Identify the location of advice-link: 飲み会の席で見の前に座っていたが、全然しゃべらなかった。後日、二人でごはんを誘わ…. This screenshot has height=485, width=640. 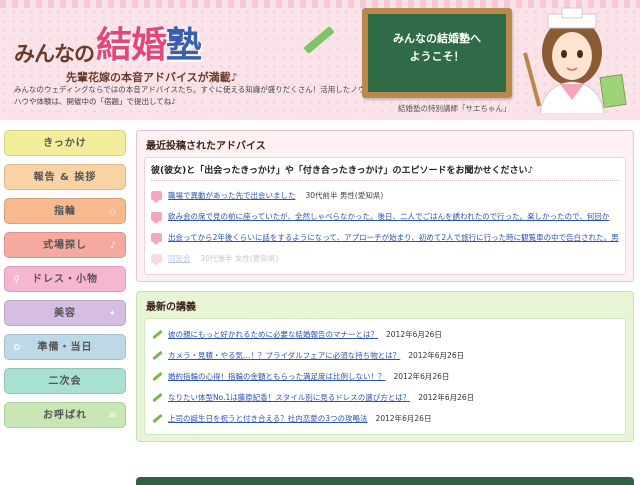
(388, 216).